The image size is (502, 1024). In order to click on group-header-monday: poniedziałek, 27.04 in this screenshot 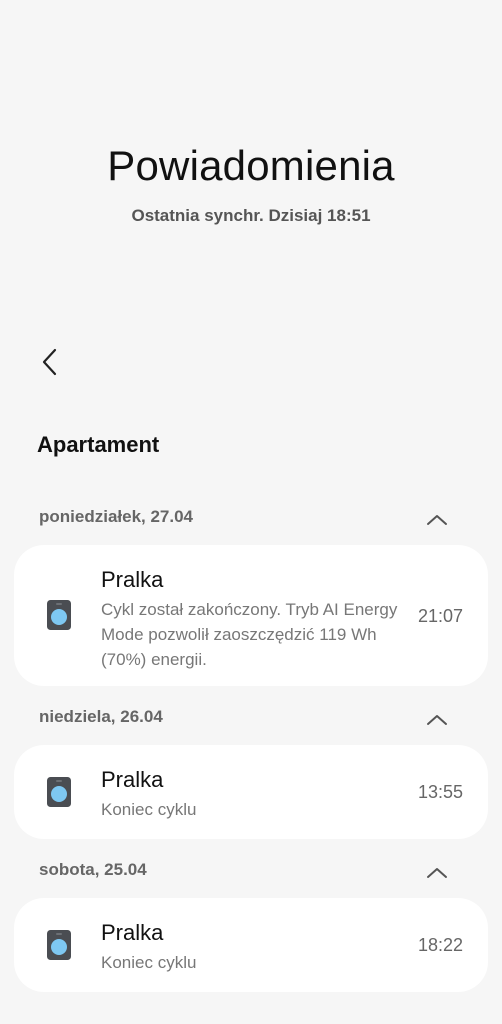, I will do `click(251, 518)`.